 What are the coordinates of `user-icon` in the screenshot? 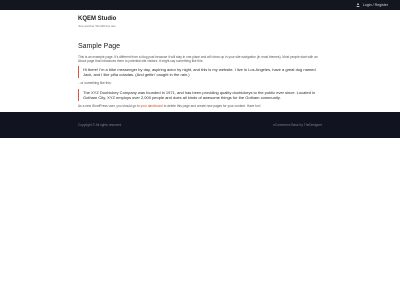 It's located at (358, 5).